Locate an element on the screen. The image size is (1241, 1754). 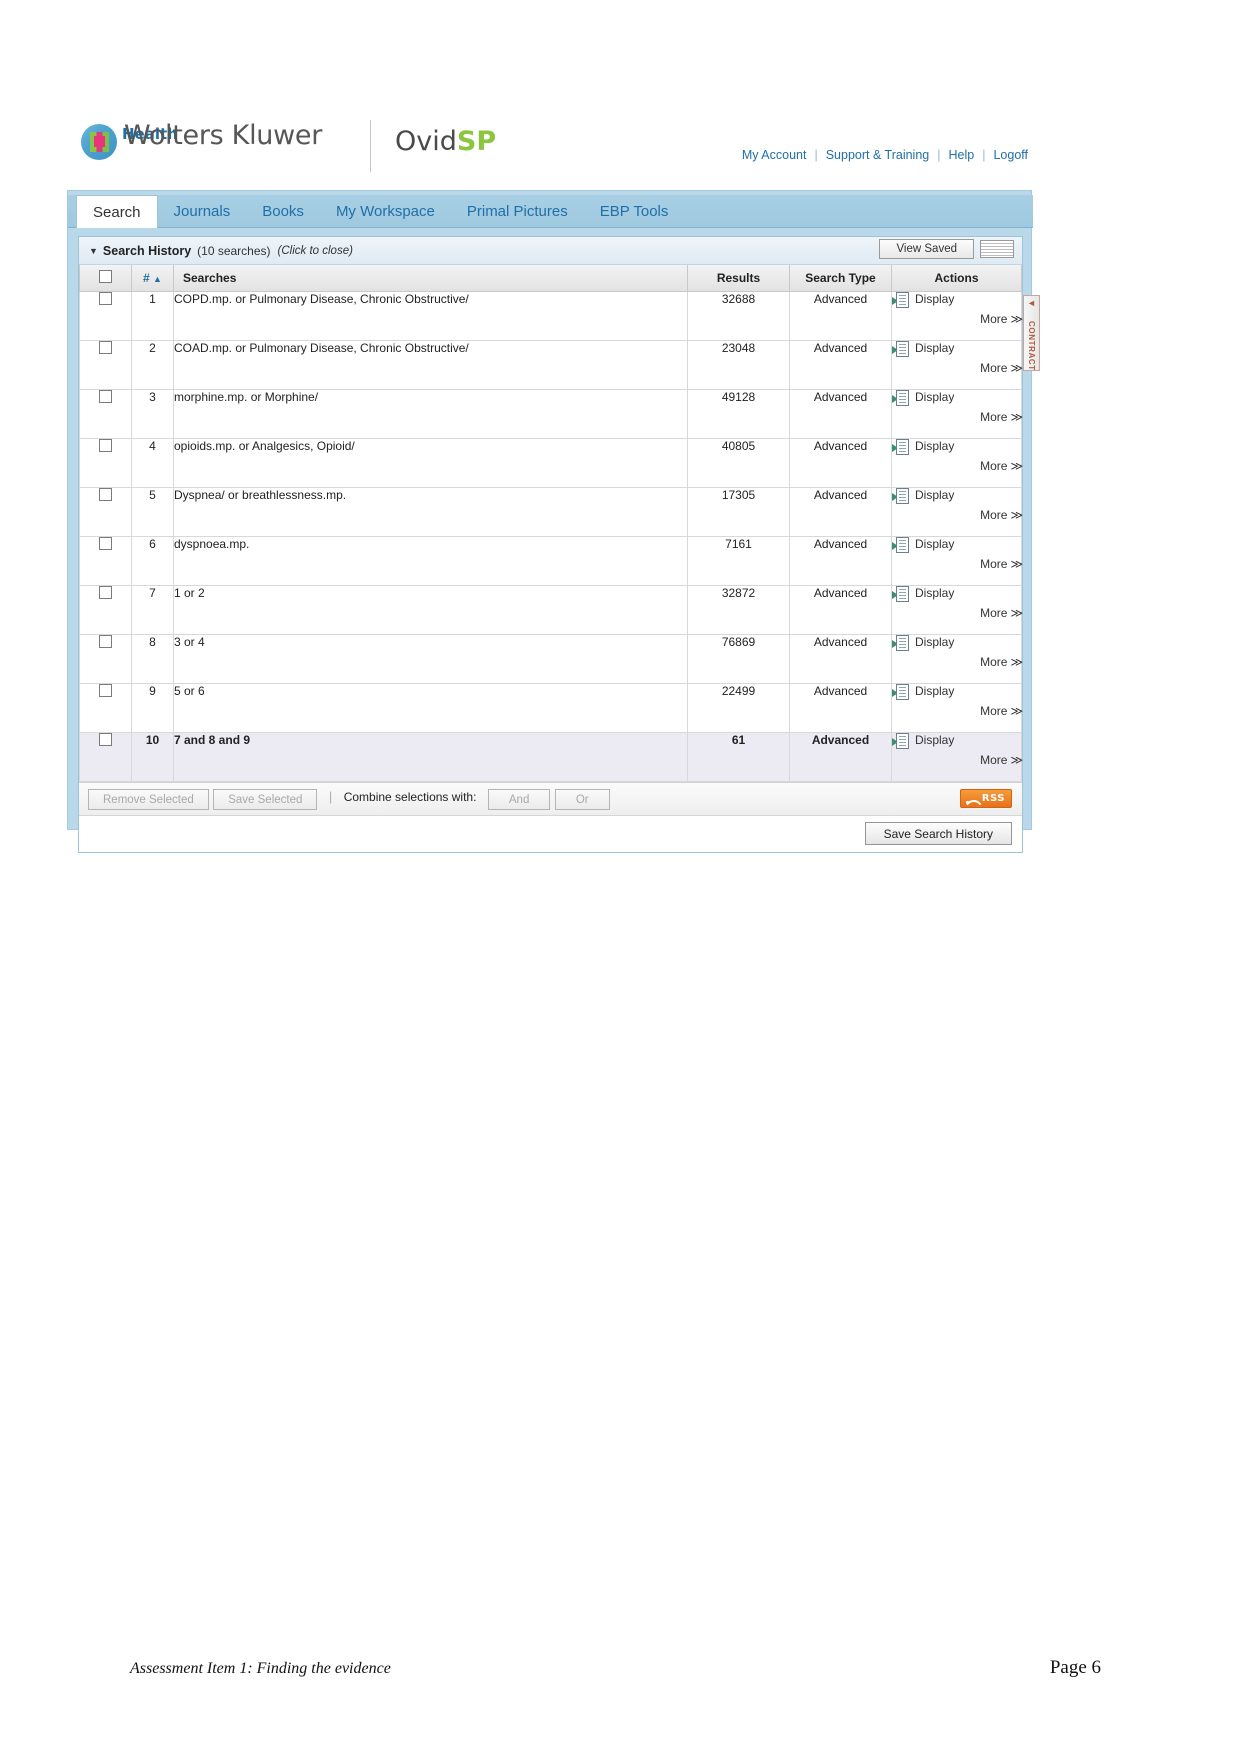
display-label: Display is located at coordinates (935, 642).